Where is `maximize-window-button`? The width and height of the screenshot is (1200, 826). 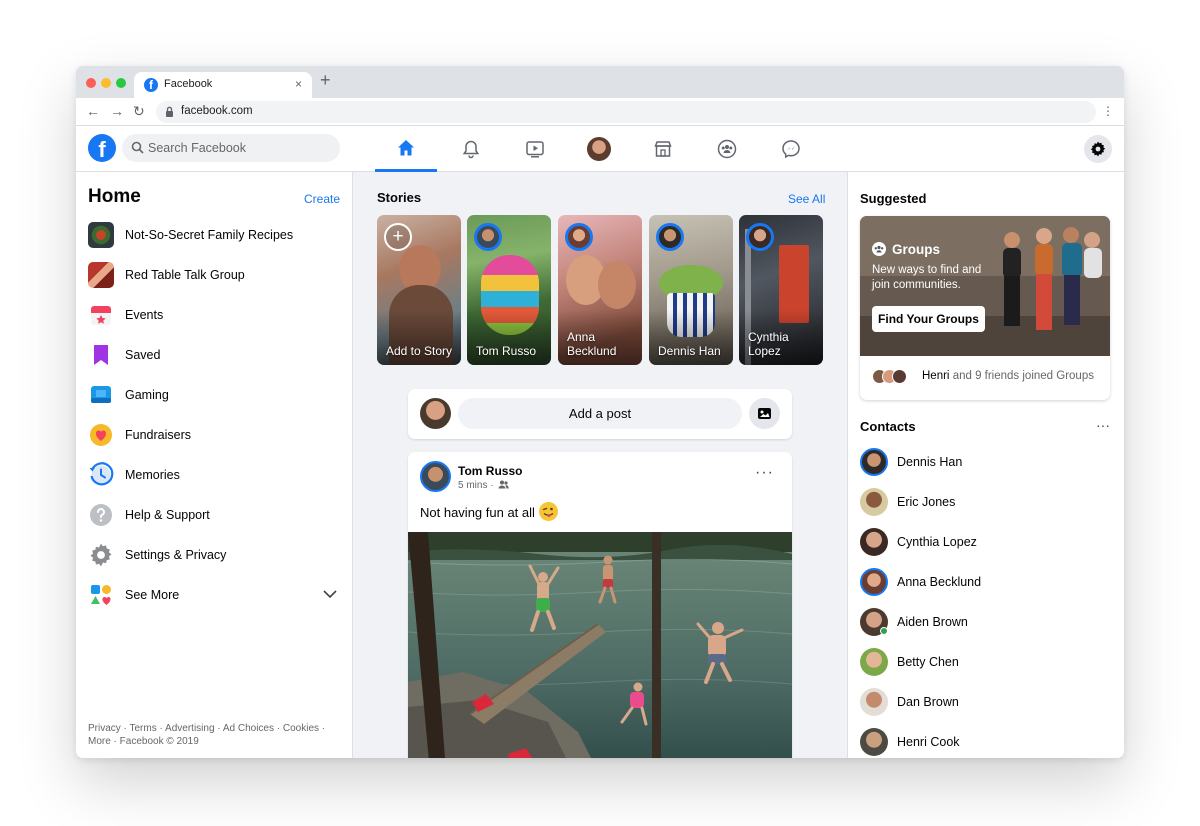
maximize-window-button is located at coordinates (121, 83).